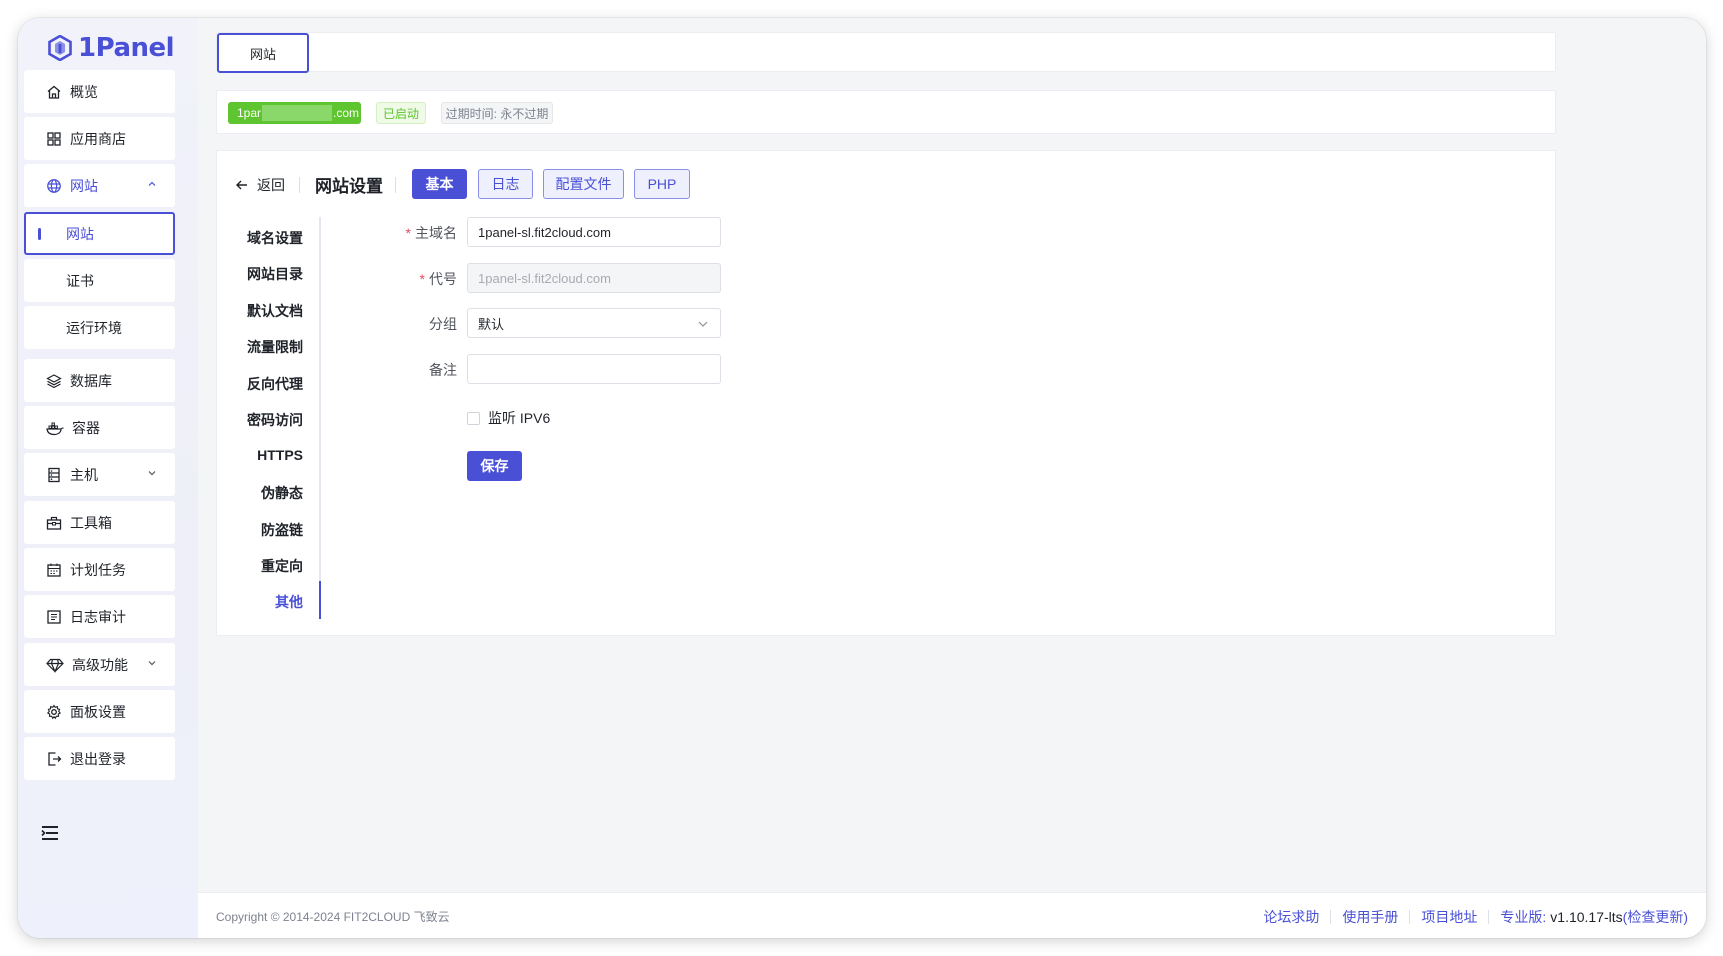 The image size is (1723, 956). Describe the element at coordinates (436, 233) in the screenshot. I see `label-text: 主域名` at that location.